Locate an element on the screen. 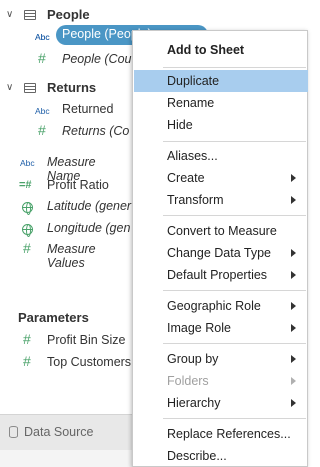 This screenshot has width=320, height=467. menu-item-label: Change Data Type is located at coordinates (219, 253).